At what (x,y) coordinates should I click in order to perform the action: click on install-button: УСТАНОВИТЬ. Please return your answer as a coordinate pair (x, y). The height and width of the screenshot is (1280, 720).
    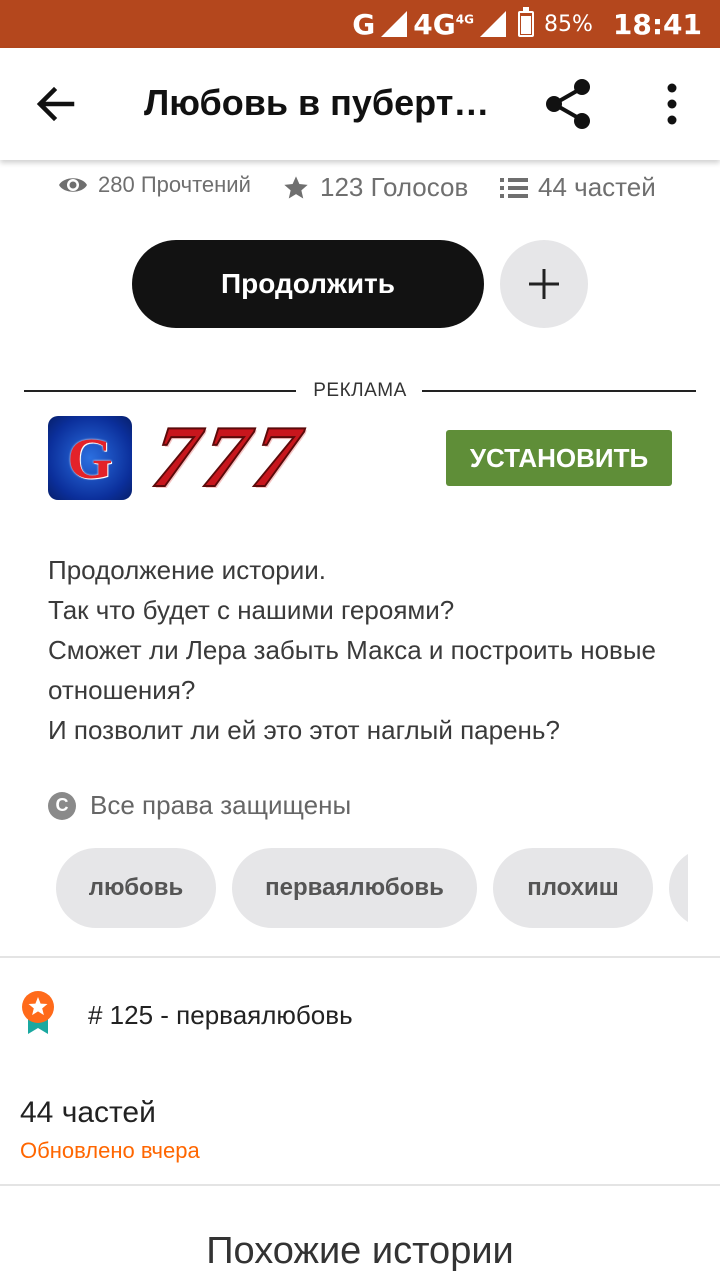
    Looking at the image, I should click on (559, 458).